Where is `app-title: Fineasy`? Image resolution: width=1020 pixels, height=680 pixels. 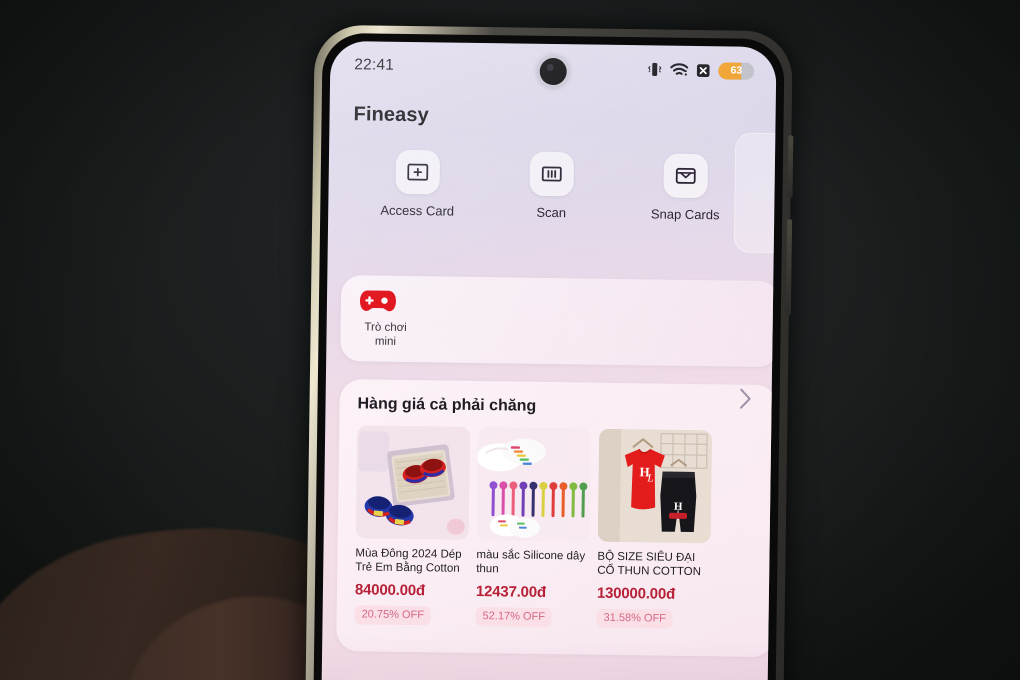 app-title: Fineasy is located at coordinates (391, 115).